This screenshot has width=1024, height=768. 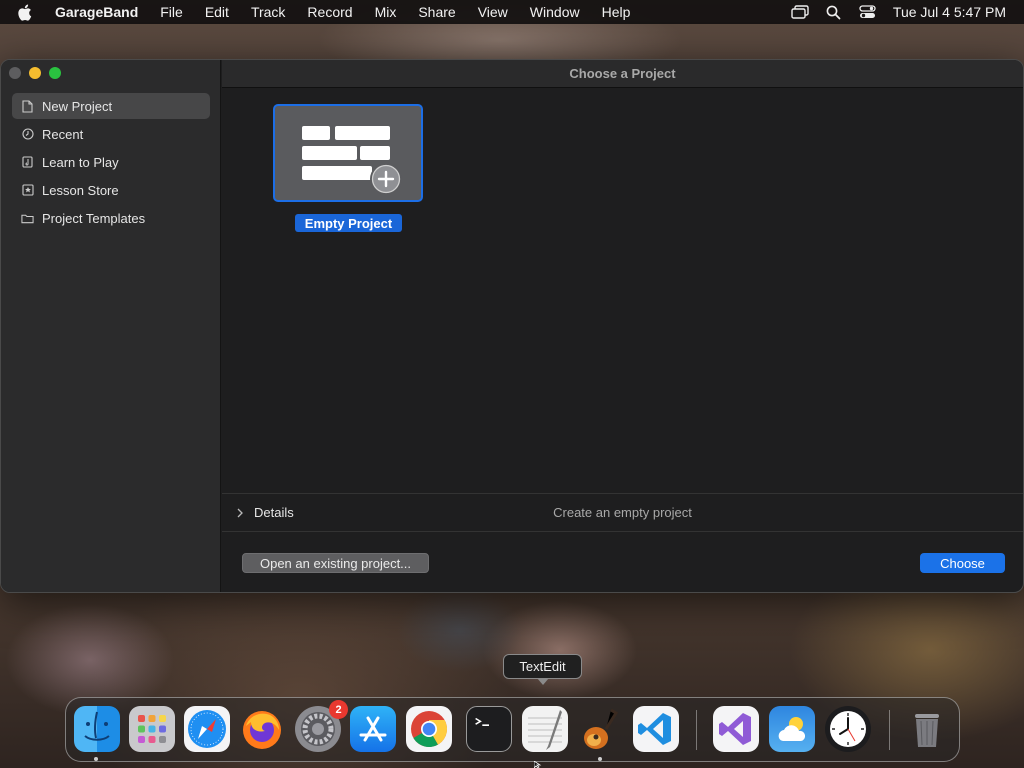 What do you see at coordinates (348, 223) in the screenshot?
I see `empty-project-label: Empty Project` at bounding box center [348, 223].